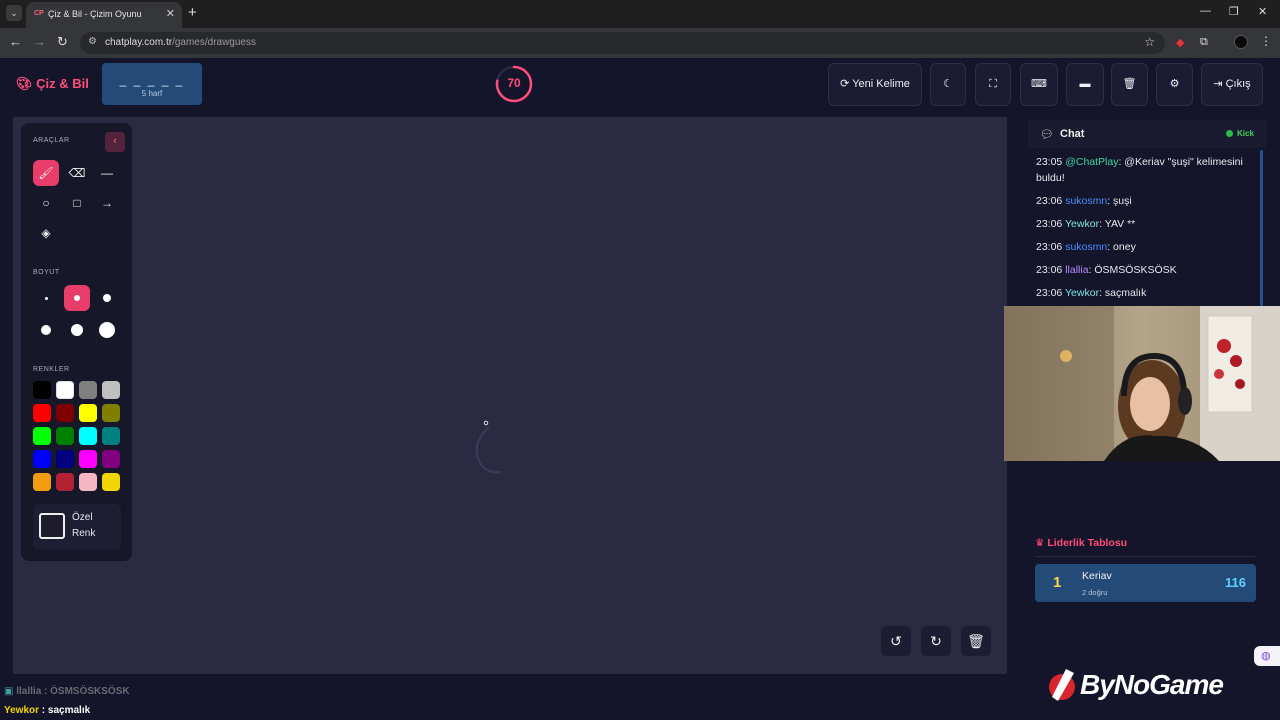 This screenshot has height=720, width=1280. I want to click on brush-tool: 🖌︎, so click(46, 173).